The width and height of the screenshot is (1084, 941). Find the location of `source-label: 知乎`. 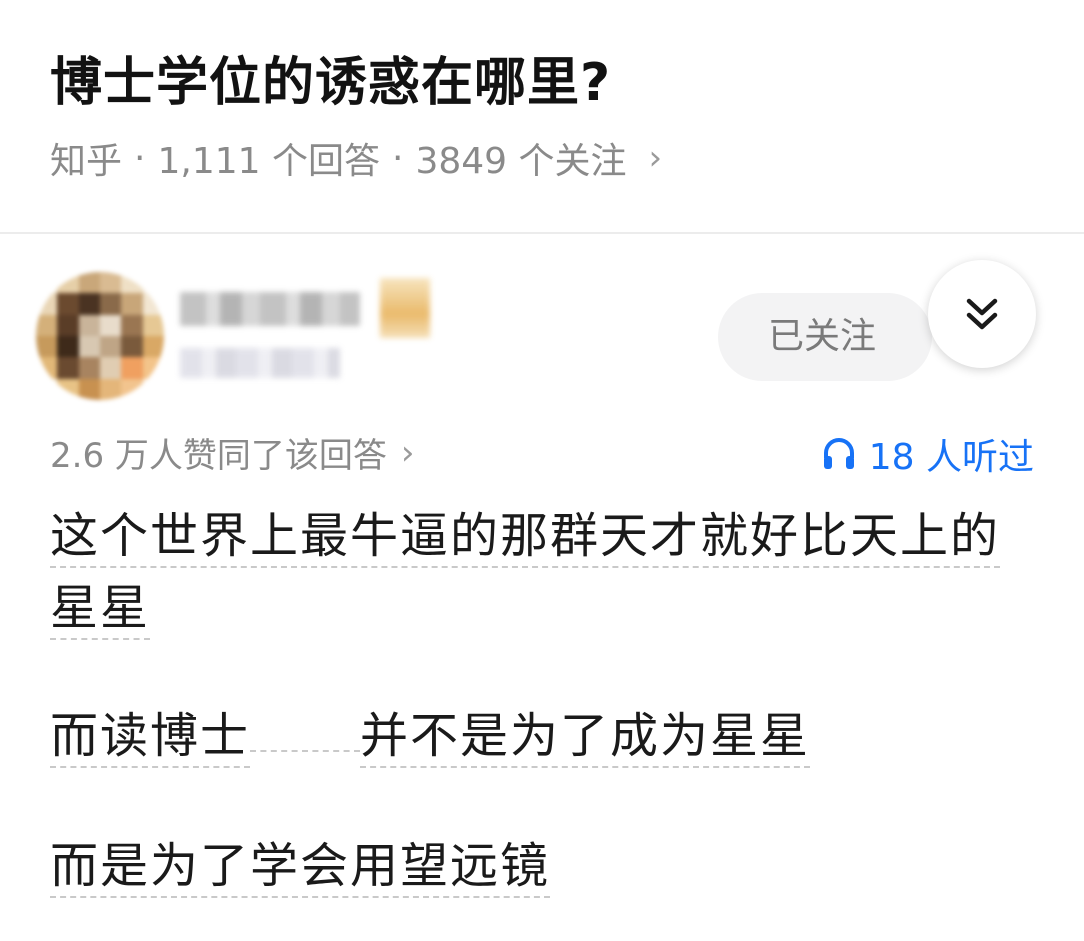

source-label: 知乎 is located at coordinates (86, 161).